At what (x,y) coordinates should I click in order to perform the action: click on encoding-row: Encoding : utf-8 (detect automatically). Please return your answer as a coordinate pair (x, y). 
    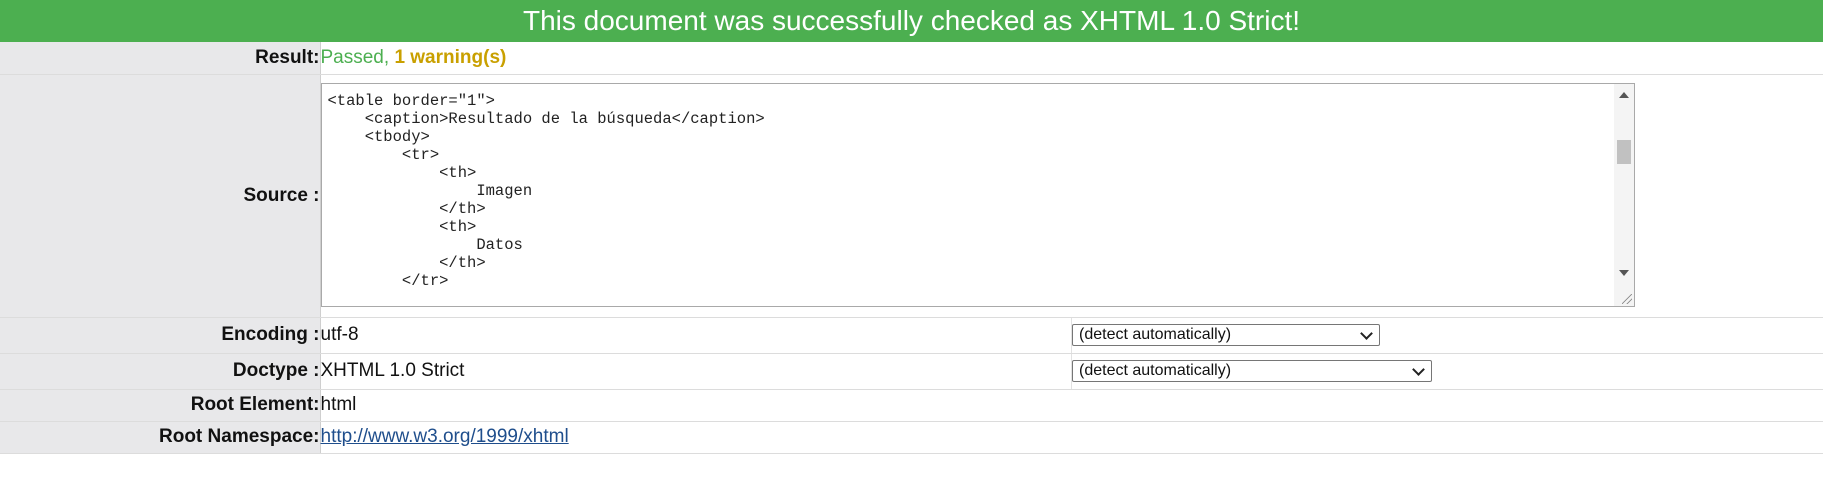
    Looking at the image, I should click on (911, 335).